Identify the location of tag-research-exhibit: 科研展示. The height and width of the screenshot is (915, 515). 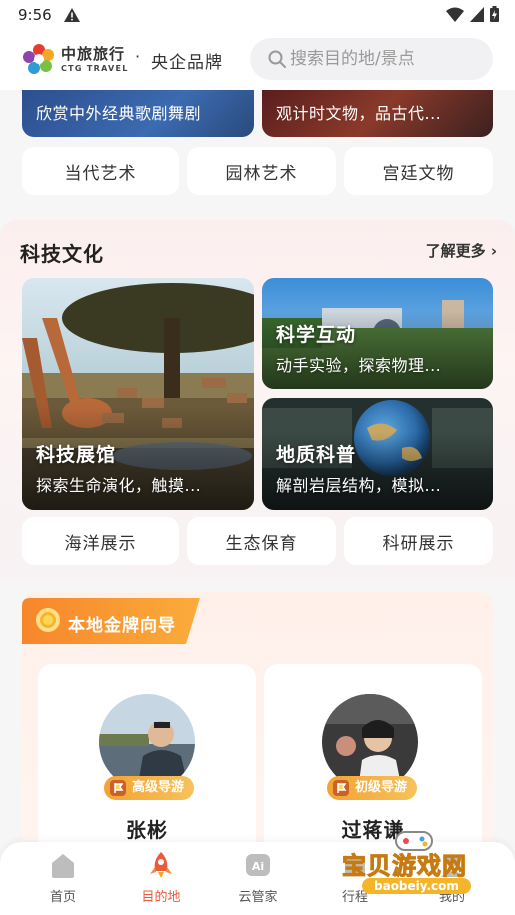
(418, 541).